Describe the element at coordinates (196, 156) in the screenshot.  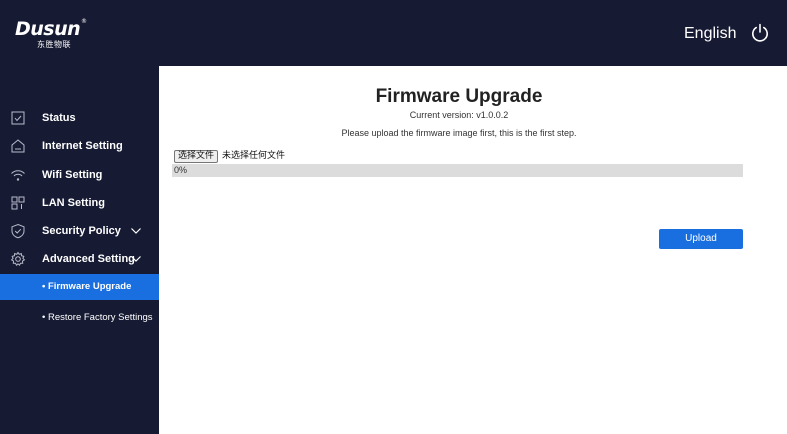
I see `choose-file-button: 选择文件` at that location.